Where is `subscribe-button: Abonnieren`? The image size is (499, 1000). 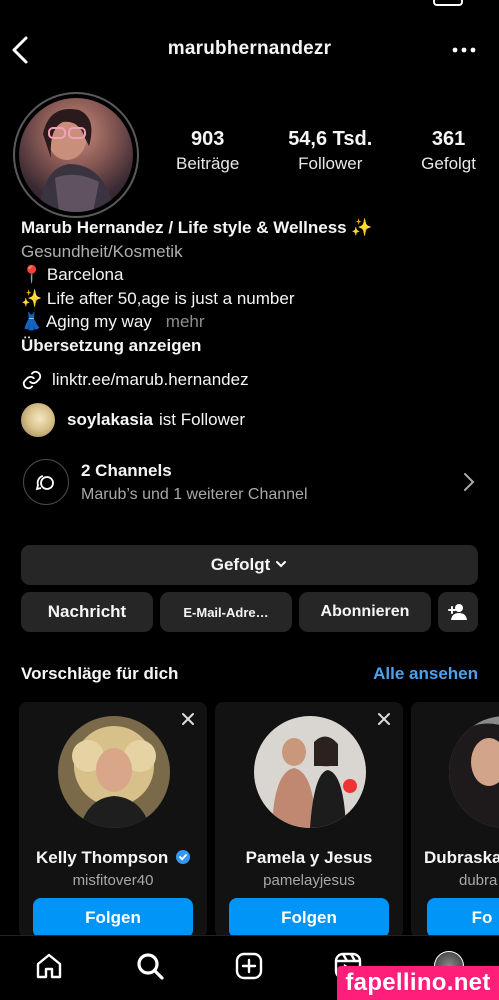 subscribe-button: Abonnieren is located at coordinates (365, 612).